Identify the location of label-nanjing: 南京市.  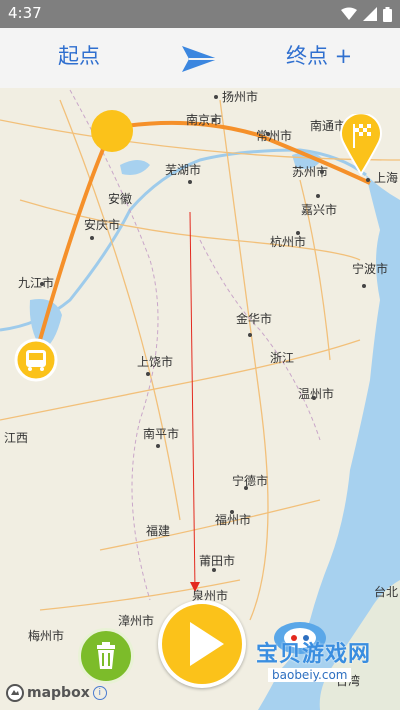
(204, 119).